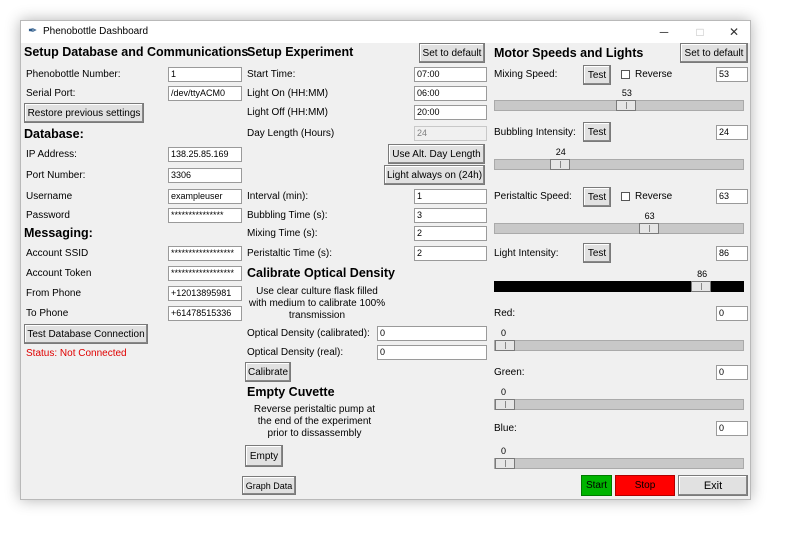 This screenshot has height=539, width=790. I want to click on blue-slider-value: 0, so click(504, 451).